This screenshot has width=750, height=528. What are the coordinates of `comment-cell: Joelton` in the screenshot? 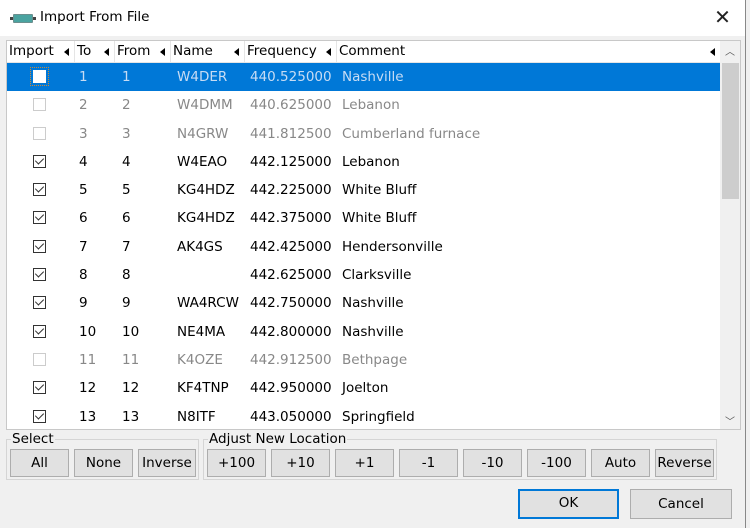 It's located at (365, 388).